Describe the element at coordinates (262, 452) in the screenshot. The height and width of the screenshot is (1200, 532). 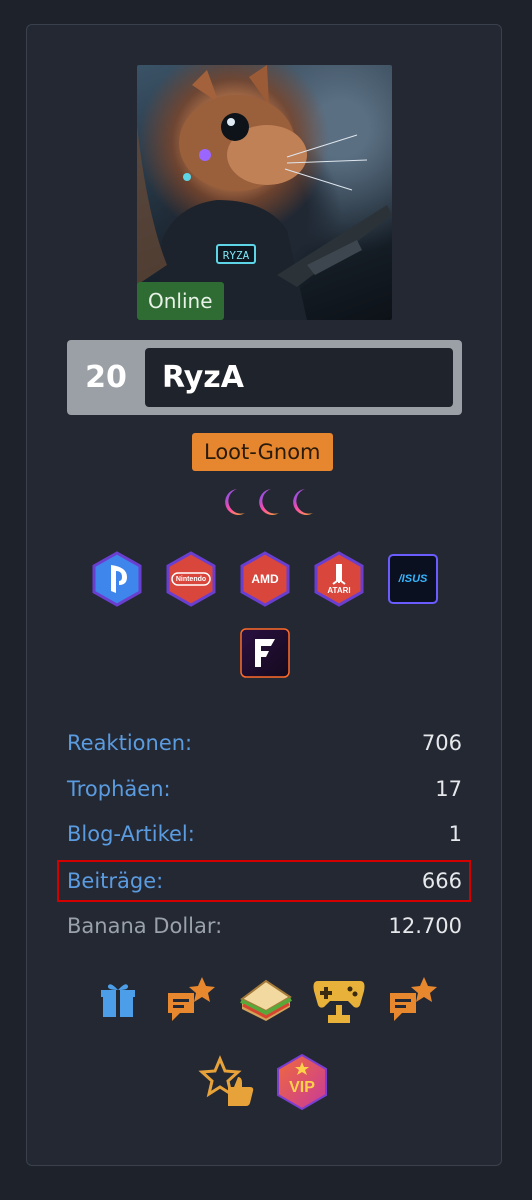
I see `user-rank-badge: Loot-Gnom` at that location.